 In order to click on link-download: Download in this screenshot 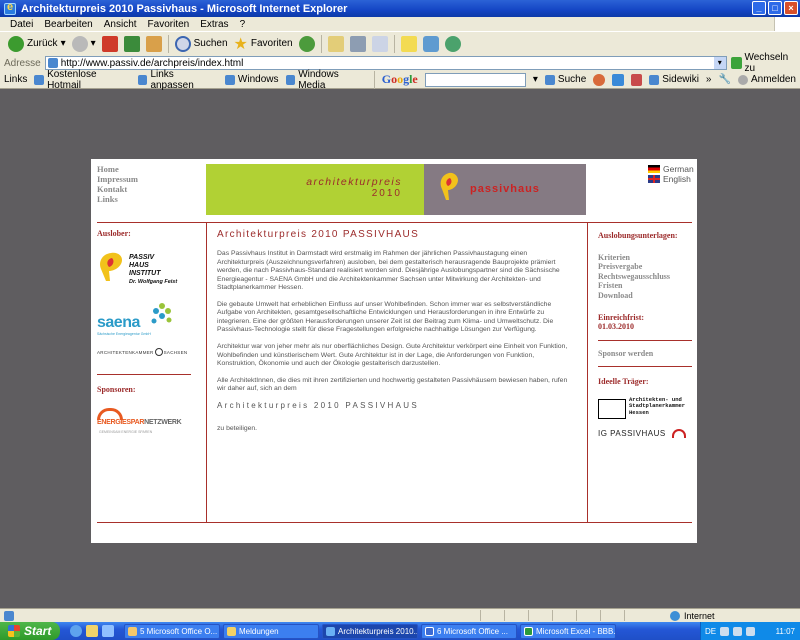, I will do `click(646, 296)`.